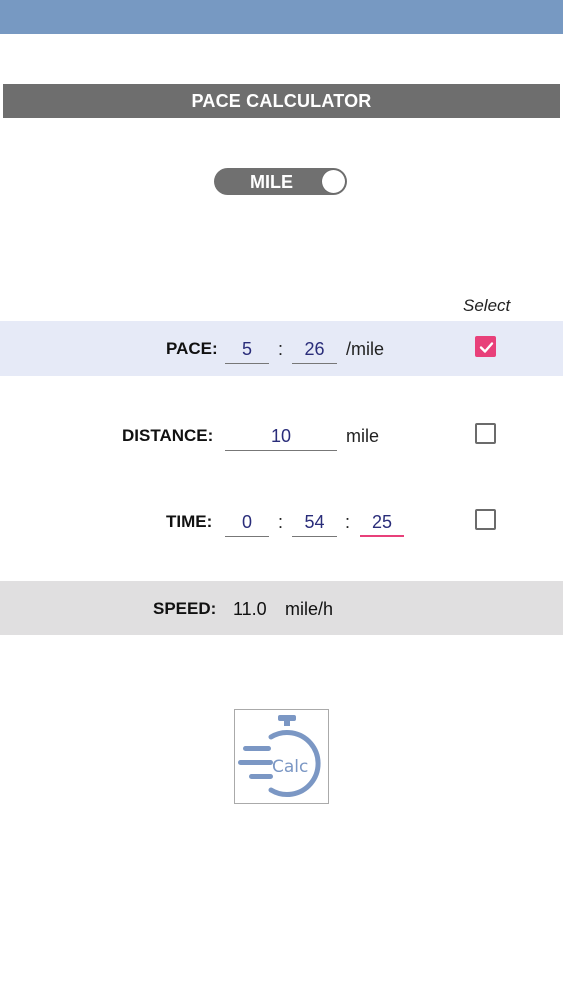 This screenshot has height=1000, width=563. I want to click on pace-unit: /mile, so click(365, 349).